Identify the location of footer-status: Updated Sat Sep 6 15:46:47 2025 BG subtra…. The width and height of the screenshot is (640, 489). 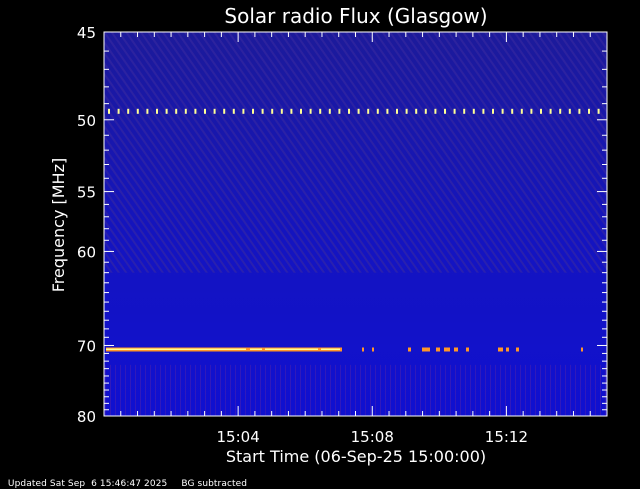
(131, 479).